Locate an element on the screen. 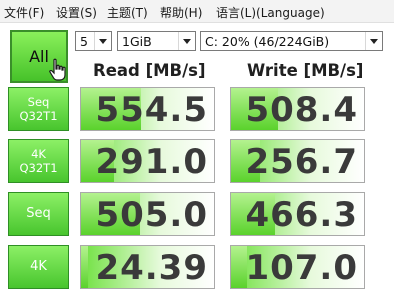 The height and width of the screenshot is (289, 394). 4k-read-result: 24.39 is located at coordinates (147, 267).